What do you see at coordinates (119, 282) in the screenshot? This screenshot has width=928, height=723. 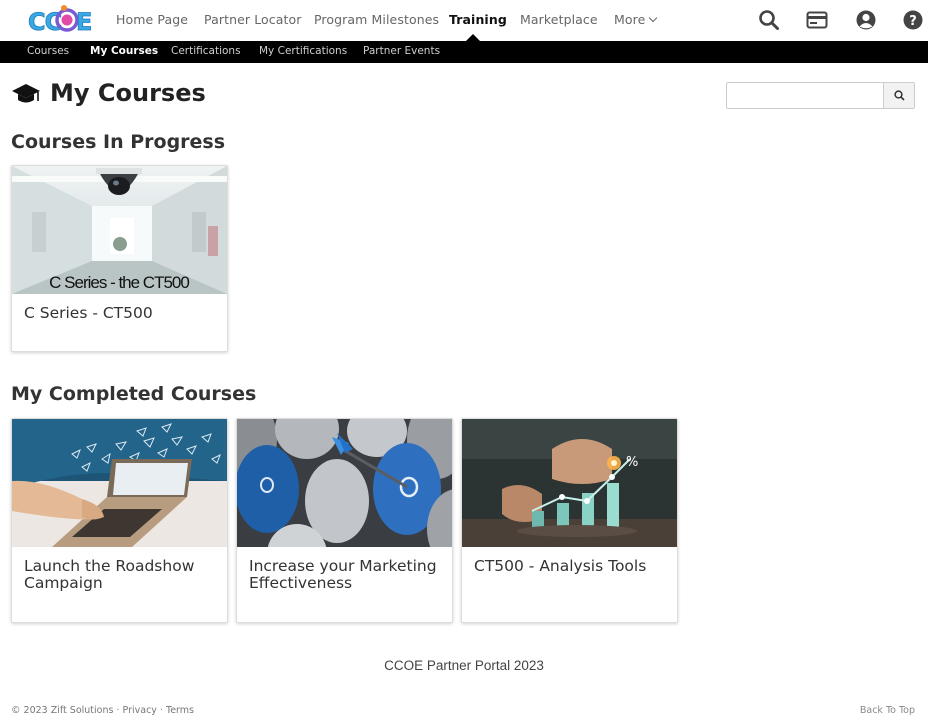 I see `course-image-caption: C Series - the CT500` at bounding box center [119, 282].